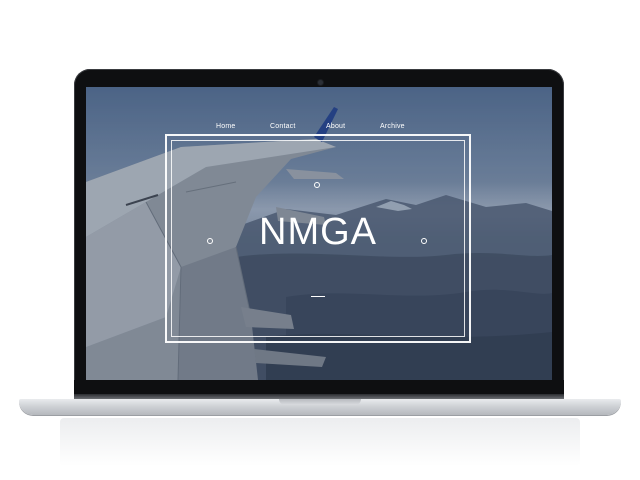 Image resolution: width=640 pixels, height=480 pixels. Describe the element at coordinates (392, 126) in the screenshot. I see `nav-archive-link: Archive` at that location.